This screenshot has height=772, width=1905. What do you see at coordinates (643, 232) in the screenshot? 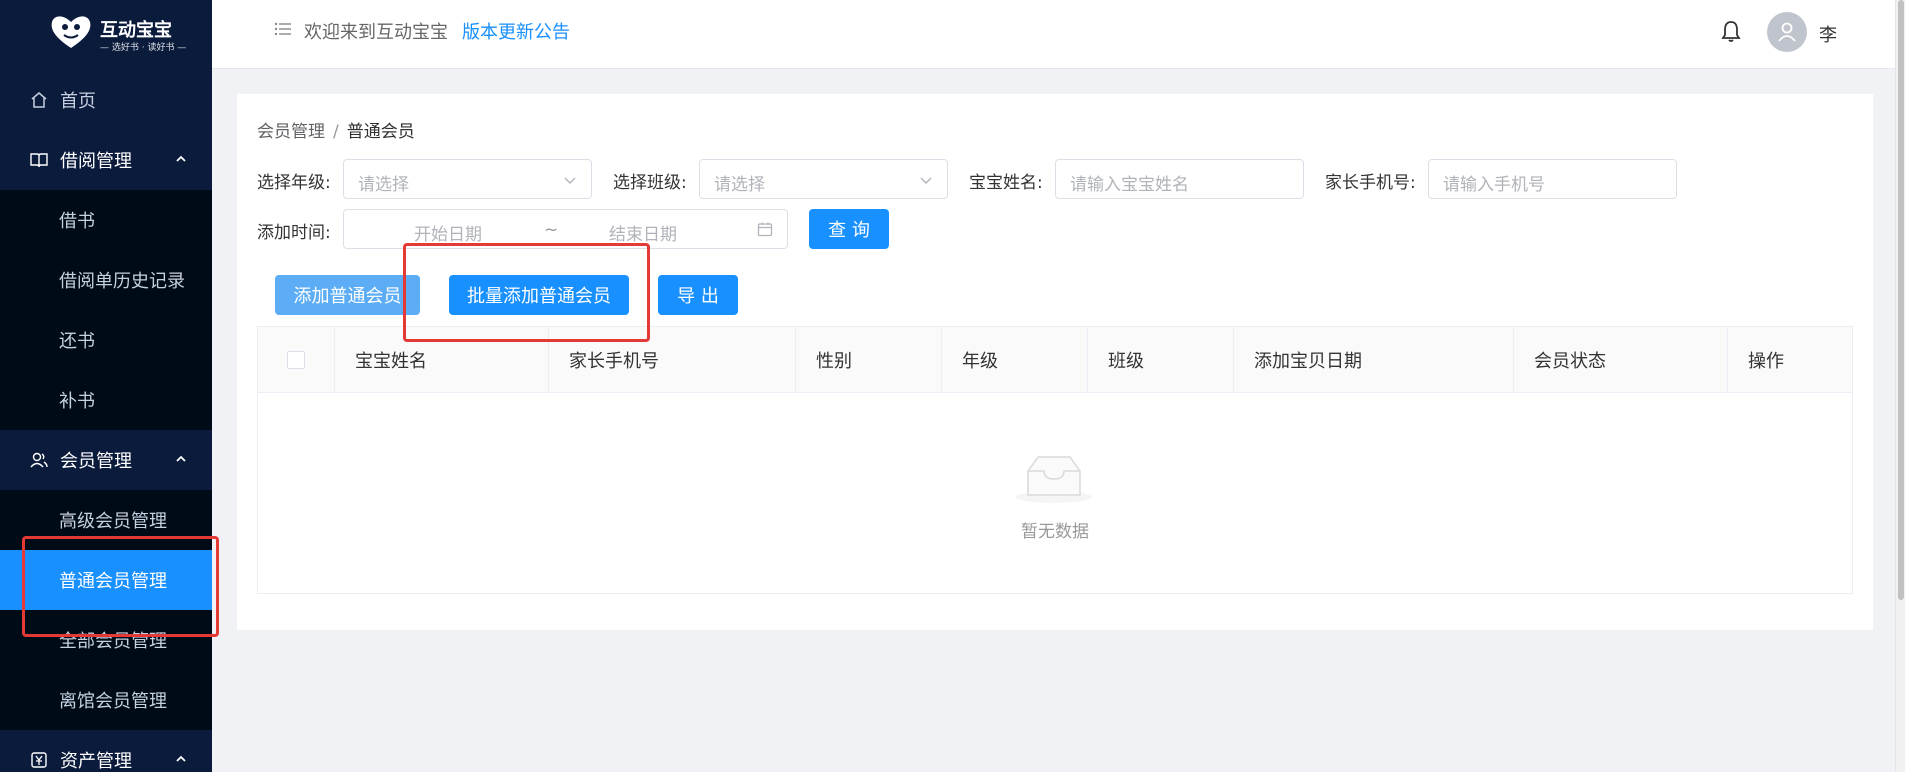
I see `end-date-placeholder: 结束日期` at bounding box center [643, 232].